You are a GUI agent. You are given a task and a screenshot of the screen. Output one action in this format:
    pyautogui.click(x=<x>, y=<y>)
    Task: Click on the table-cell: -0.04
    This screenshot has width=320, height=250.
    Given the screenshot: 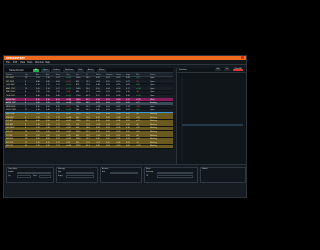 What is the action you would take?
    pyautogui.click(x=118, y=121)
    